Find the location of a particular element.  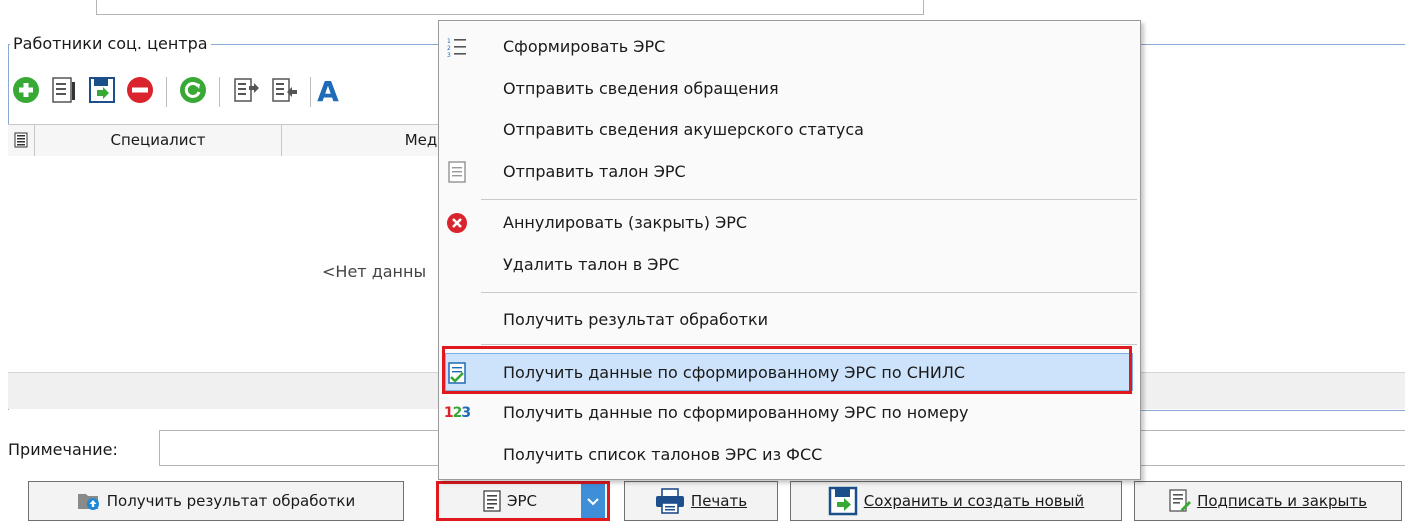

add-icon is located at coordinates (26, 92).